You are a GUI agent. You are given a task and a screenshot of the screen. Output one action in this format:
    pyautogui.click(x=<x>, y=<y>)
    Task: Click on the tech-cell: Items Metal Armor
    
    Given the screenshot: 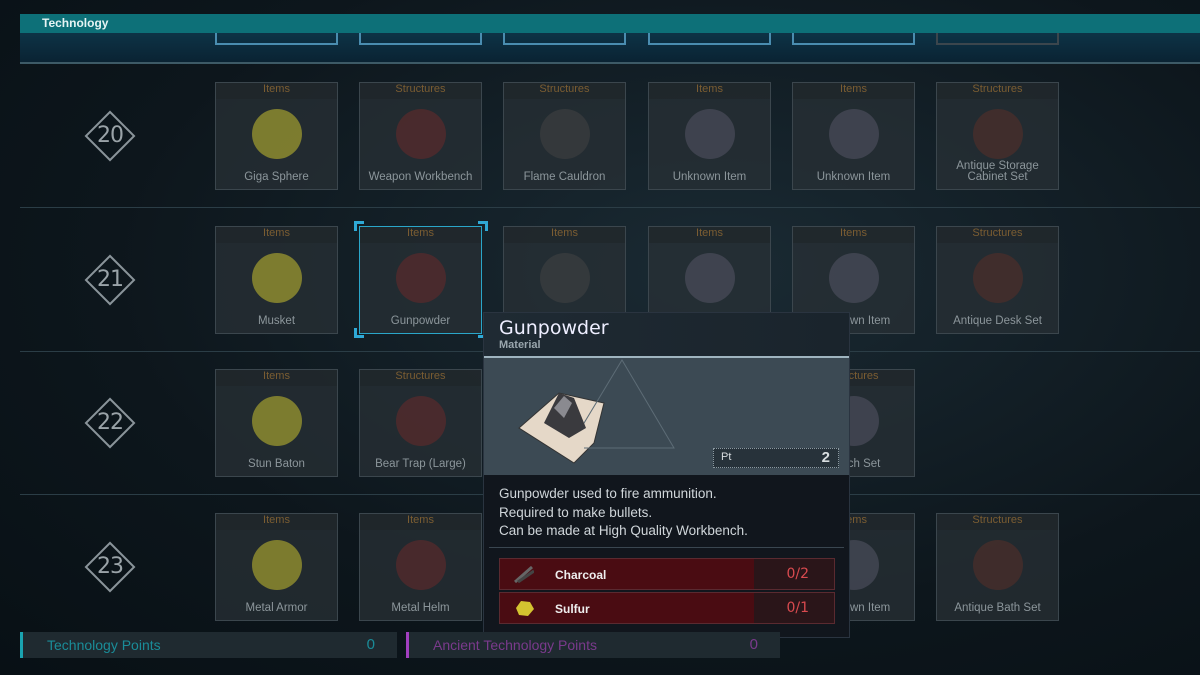 What is the action you would take?
    pyautogui.click(x=276, y=567)
    